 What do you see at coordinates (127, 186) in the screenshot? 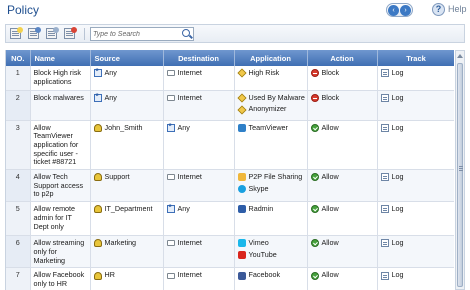
I see `rule-source: Support` at bounding box center [127, 186].